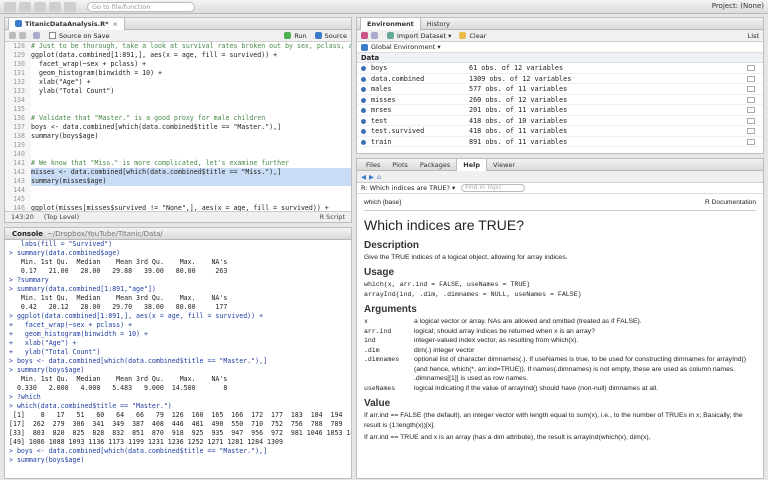  I want to click on broom-icon, so click(463, 35).